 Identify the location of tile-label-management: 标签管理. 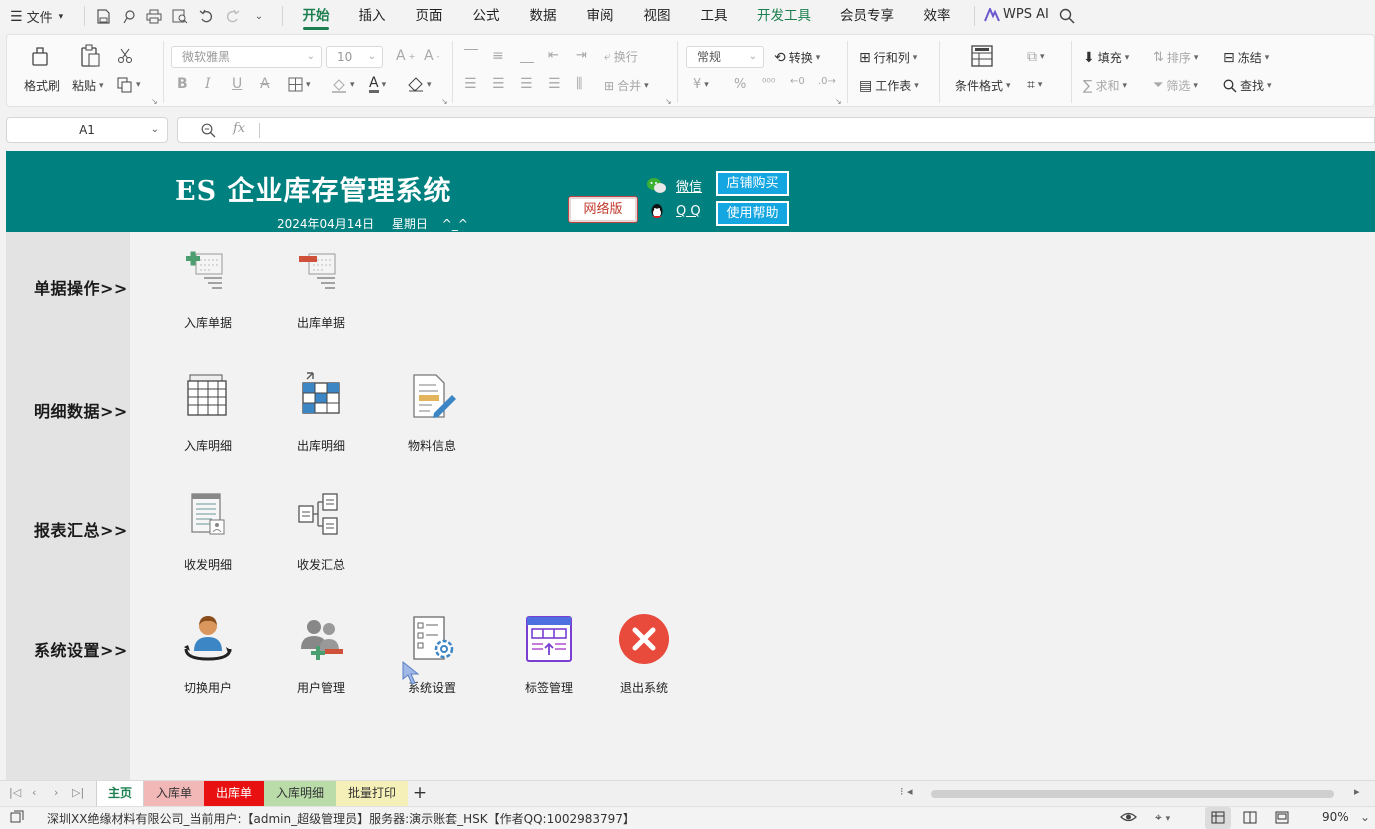
(549, 654).